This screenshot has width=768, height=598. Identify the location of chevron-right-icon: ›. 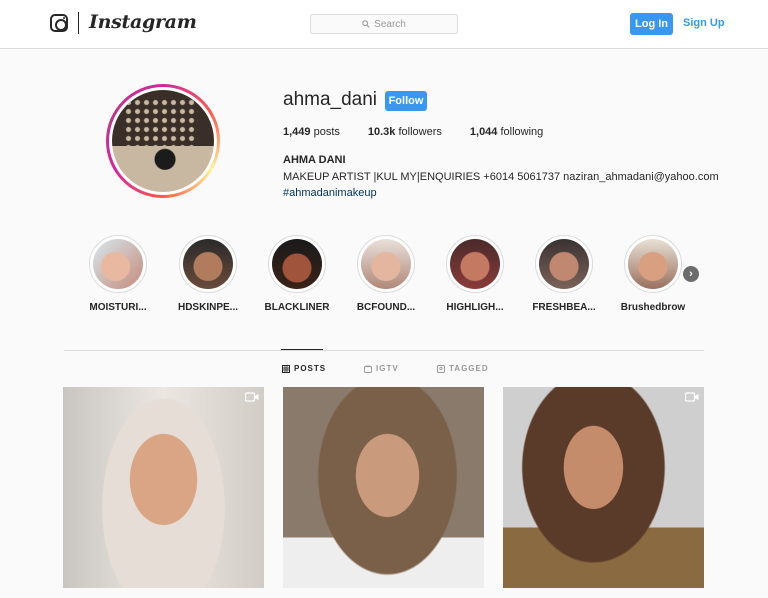
(691, 274).